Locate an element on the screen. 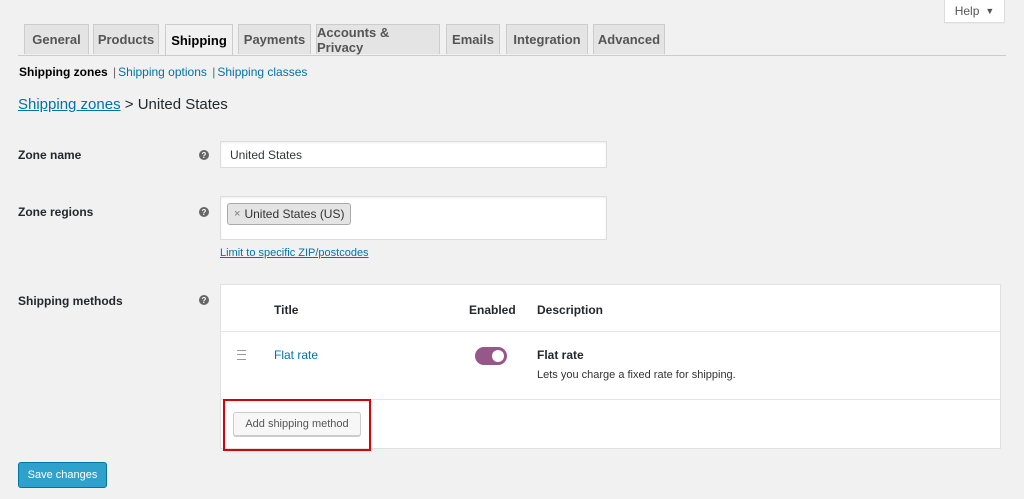 This screenshot has width=1024, height=499. breadcrumb-current: United States is located at coordinates (182, 104).